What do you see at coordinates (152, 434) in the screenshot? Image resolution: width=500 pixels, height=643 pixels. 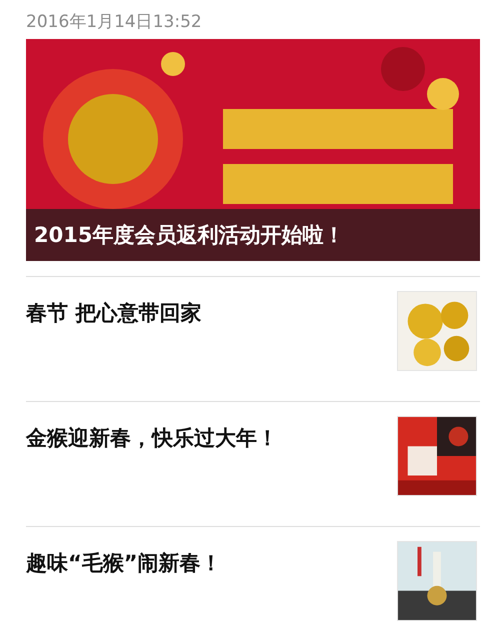 I see `article-title: 金猴迎新春，快乐过大年！` at bounding box center [152, 434].